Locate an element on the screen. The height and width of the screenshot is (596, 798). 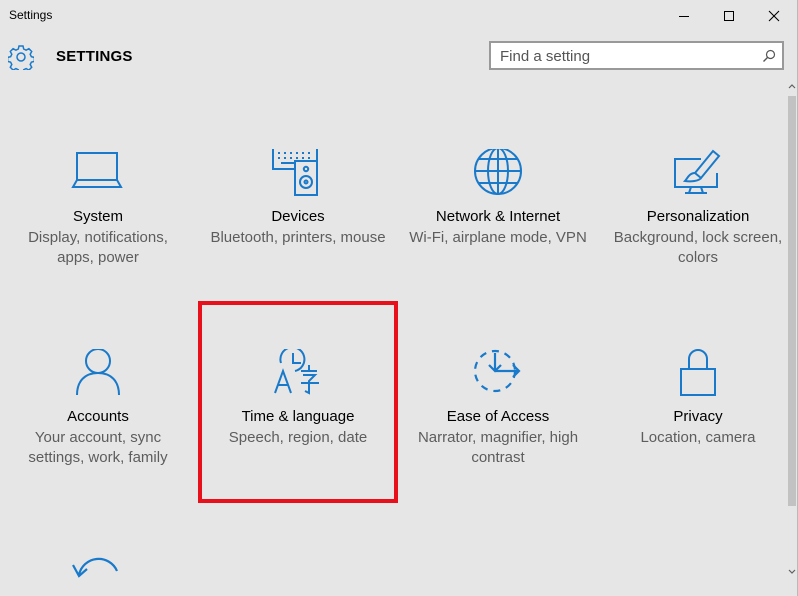
tile-name: Ease of Access is located at coordinates (498, 416).